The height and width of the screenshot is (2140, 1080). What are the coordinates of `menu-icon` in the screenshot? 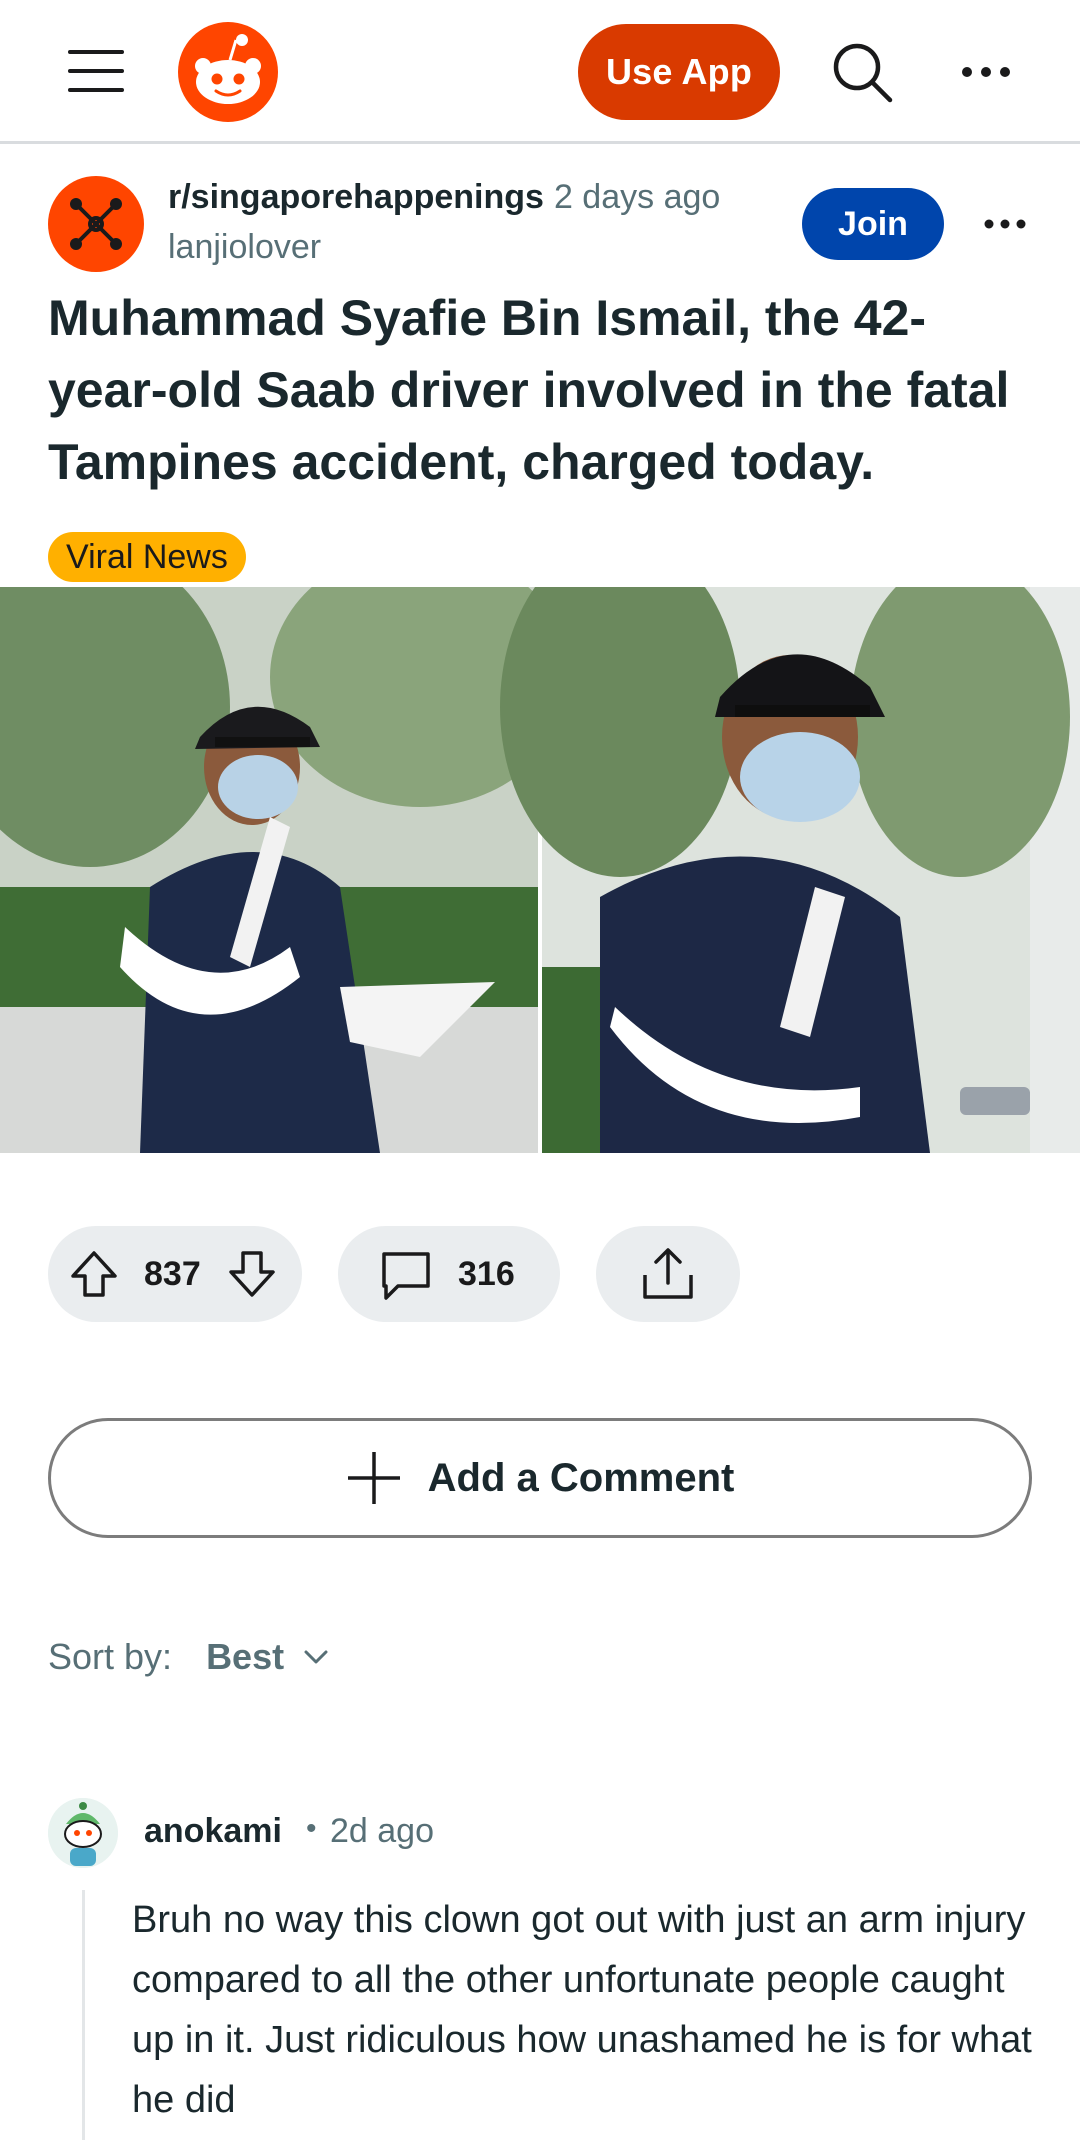 It's located at (96, 71).